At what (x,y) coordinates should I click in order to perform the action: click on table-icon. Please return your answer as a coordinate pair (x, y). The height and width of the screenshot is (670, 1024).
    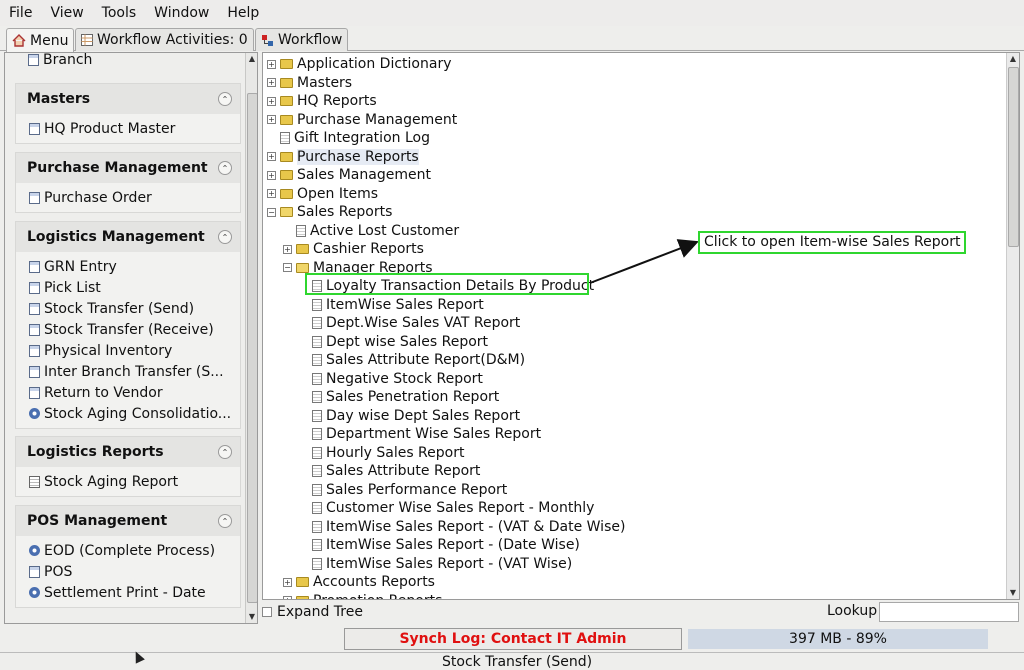
    Looking at the image, I should click on (87, 40).